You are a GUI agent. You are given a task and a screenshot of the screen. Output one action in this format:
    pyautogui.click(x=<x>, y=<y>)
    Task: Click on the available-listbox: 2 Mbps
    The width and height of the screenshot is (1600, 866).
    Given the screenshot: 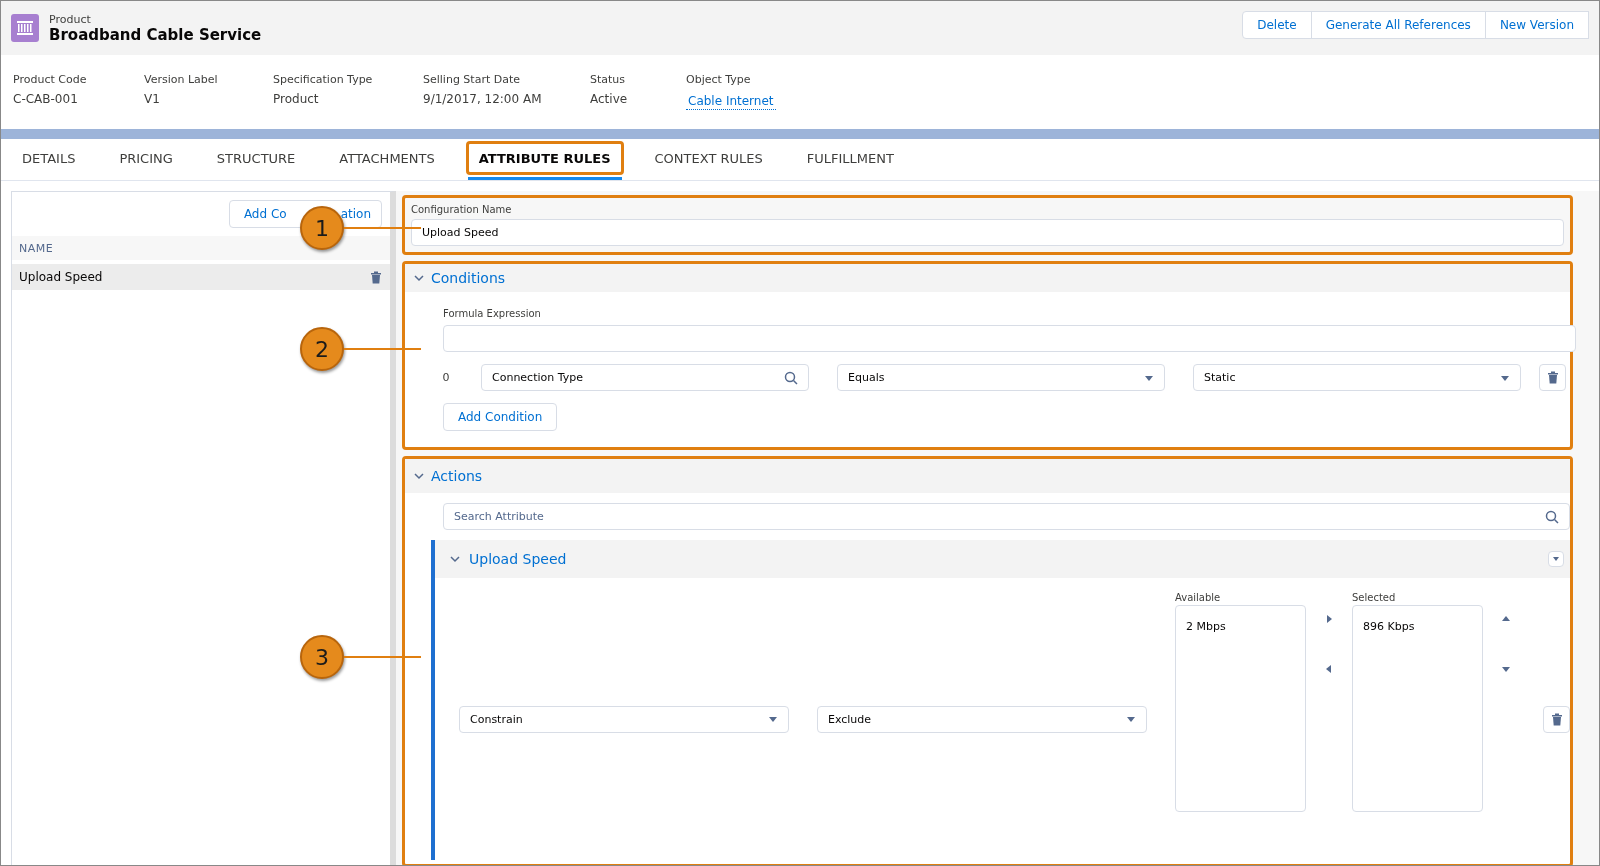 What is the action you would take?
    pyautogui.click(x=1240, y=708)
    